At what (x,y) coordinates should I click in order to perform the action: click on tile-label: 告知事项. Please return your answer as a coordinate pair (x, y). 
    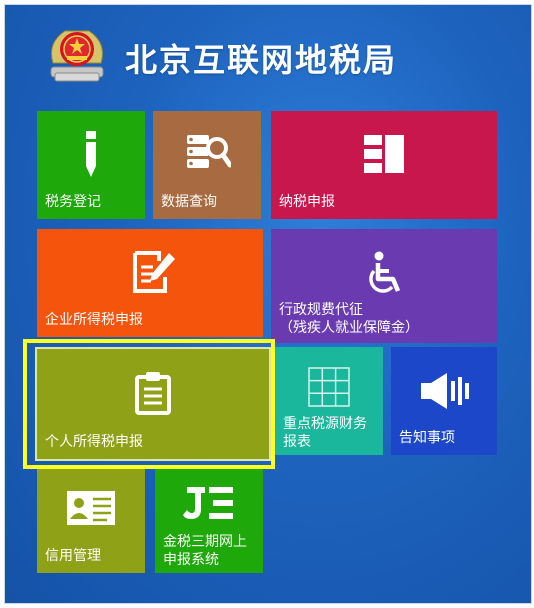
    Looking at the image, I should click on (427, 438).